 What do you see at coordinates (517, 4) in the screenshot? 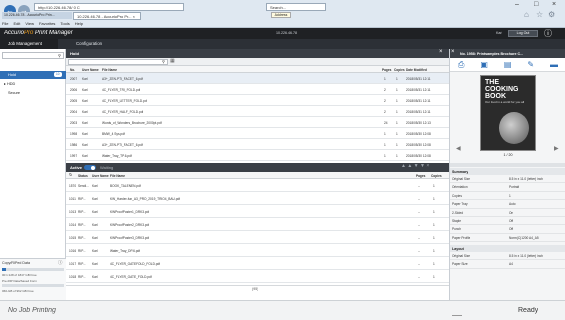
I see `minimize-button: –` at bounding box center [517, 4].